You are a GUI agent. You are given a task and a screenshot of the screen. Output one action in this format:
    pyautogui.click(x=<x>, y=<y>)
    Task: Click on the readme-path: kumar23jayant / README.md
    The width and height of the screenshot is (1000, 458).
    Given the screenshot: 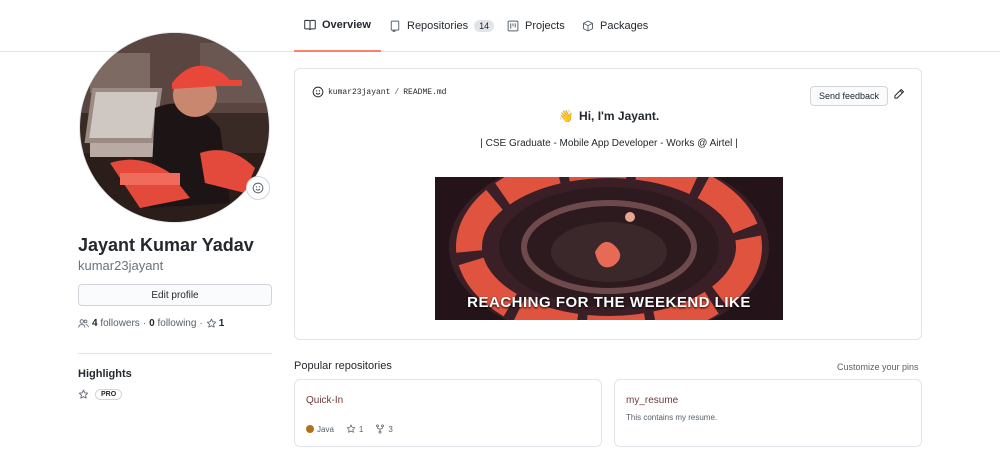 What is the action you would take?
    pyautogui.click(x=379, y=92)
    